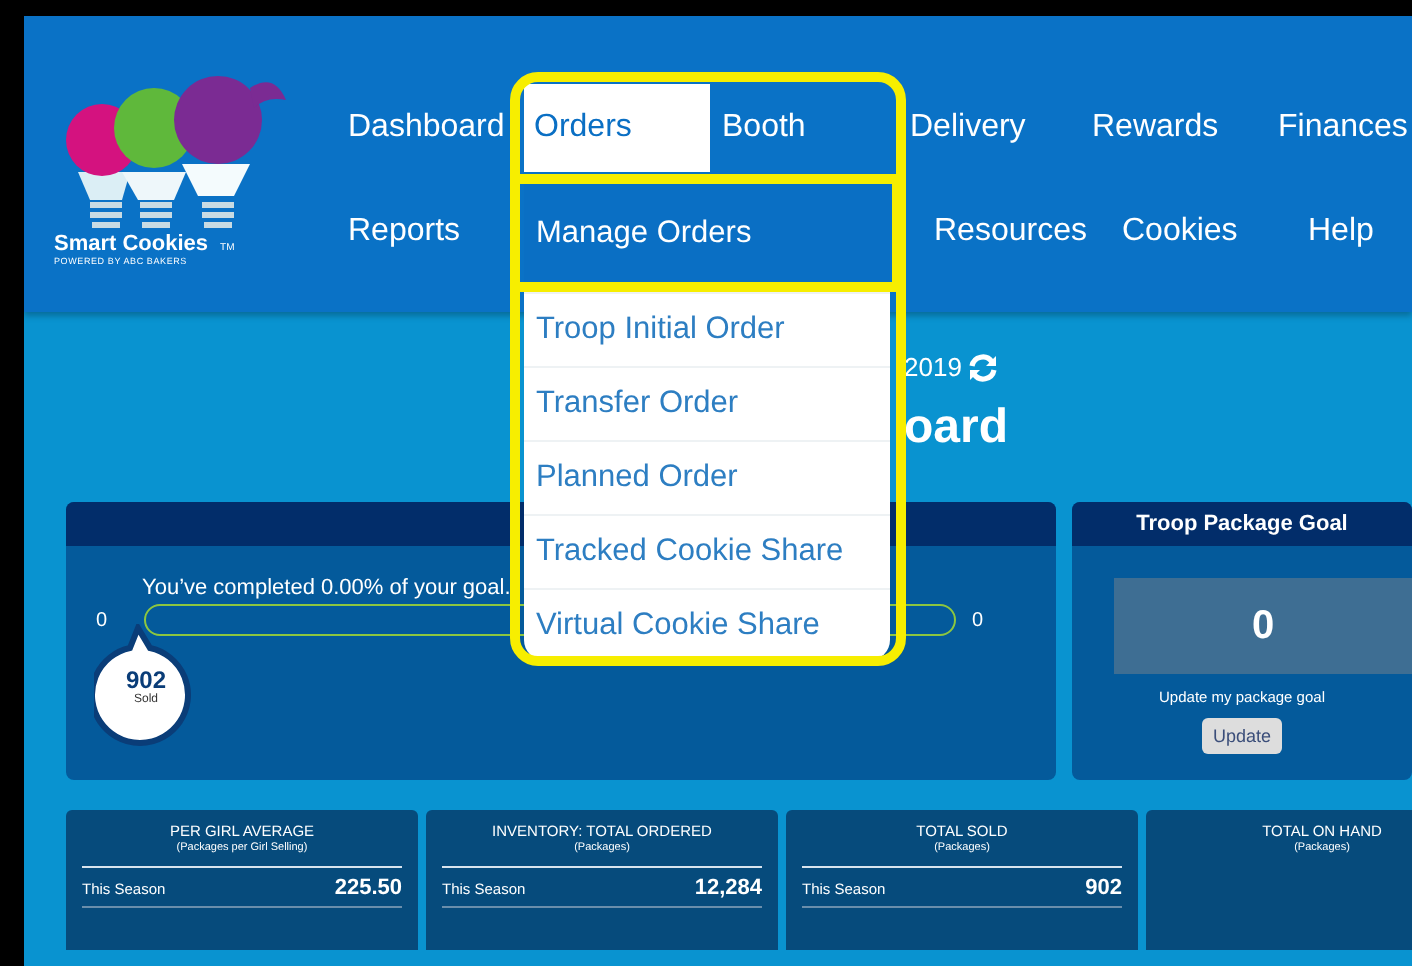 Image resolution: width=1412 pixels, height=966 pixels. What do you see at coordinates (617, 128) in the screenshot?
I see `nav-tab: Orders` at bounding box center [617, 128].